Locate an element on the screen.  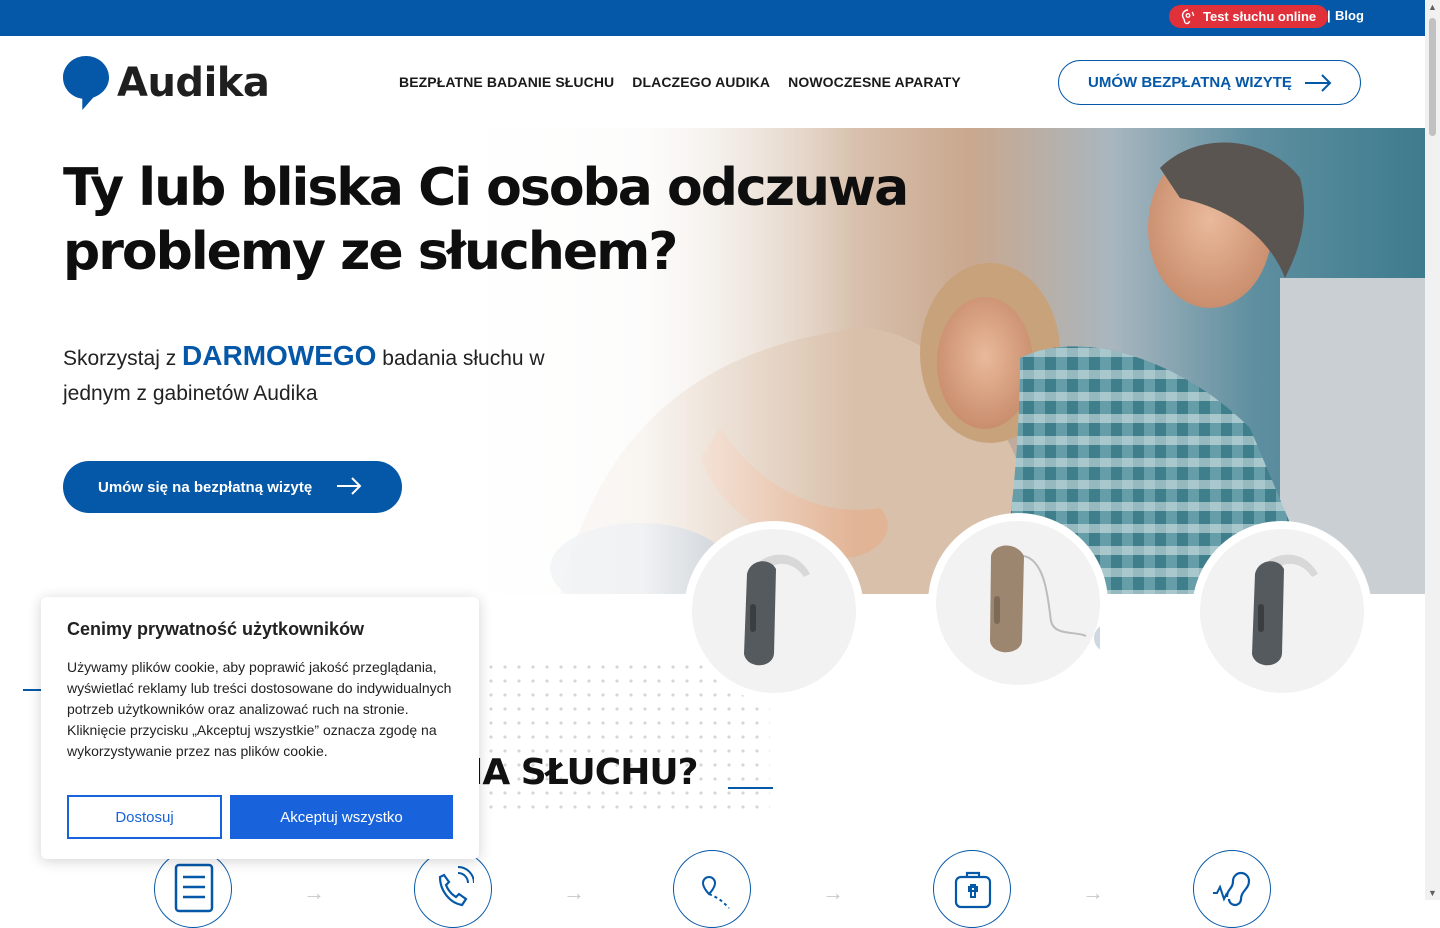
top-bar: Test słuchu online | Blog is located at coordinates (712, 18).